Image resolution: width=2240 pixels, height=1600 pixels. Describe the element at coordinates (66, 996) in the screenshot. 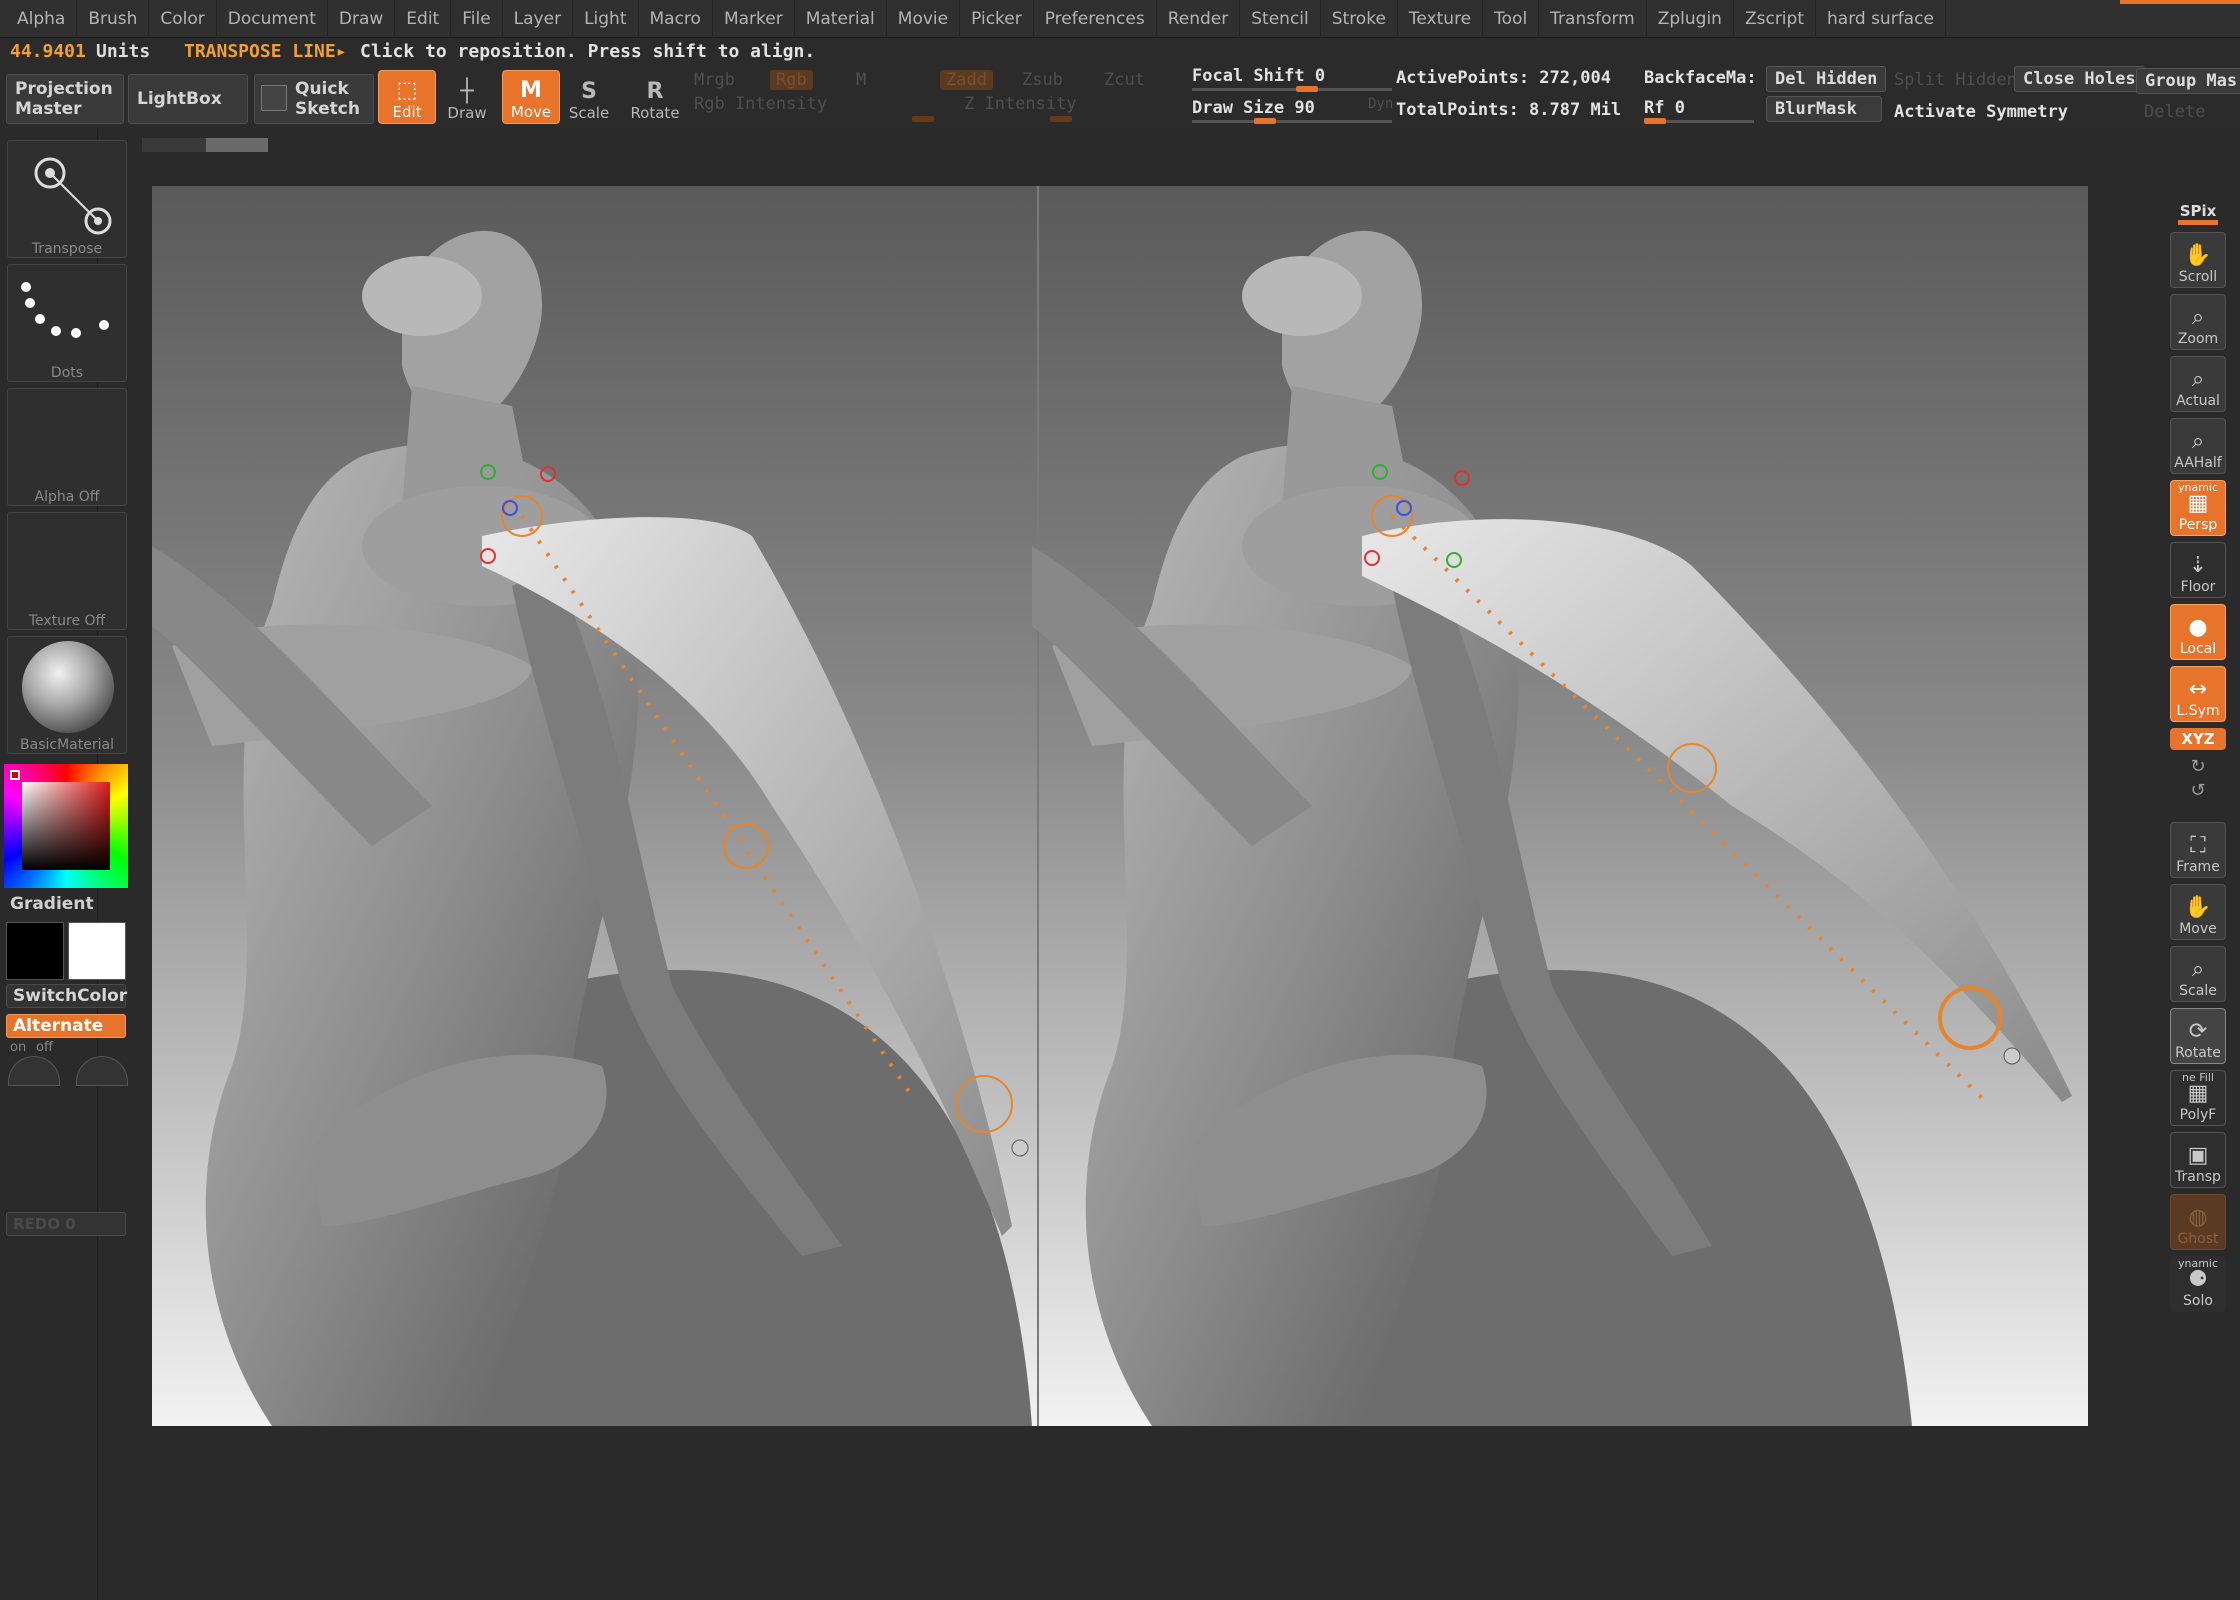

I see `switch-color-button: SwitchColor` at that location.